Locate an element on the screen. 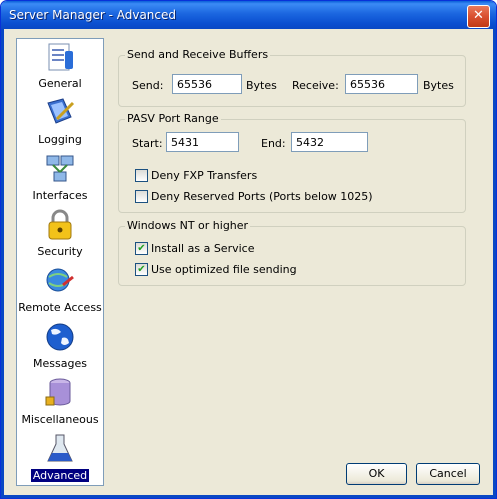 This screenshot has width=497, height=499. sidebar-item-label: Miscellaneous is located at coordinates (60, 419).